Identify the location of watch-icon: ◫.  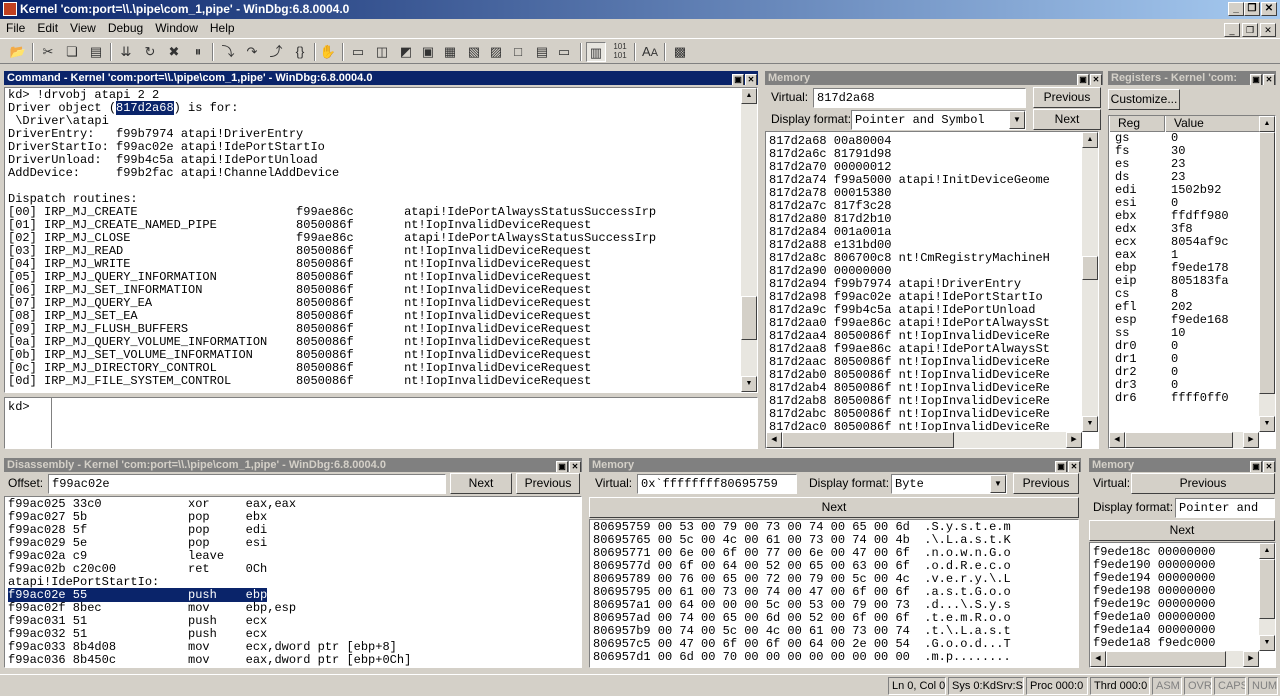
(382, 52).